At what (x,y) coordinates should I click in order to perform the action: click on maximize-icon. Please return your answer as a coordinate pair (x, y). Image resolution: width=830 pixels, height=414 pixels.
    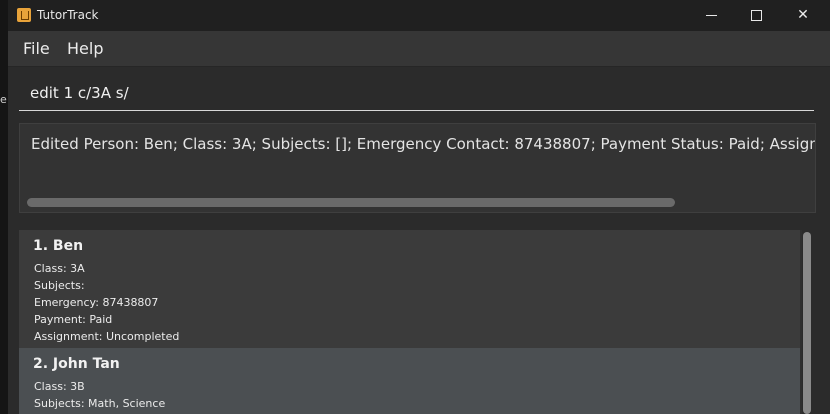
    Looking at the image, I should click on (756, 15).